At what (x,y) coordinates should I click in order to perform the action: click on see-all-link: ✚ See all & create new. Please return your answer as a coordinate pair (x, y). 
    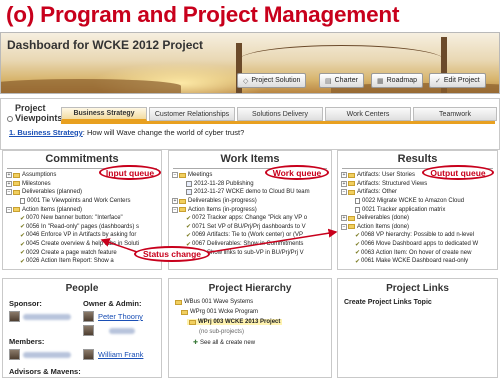
    Looking at the image, I should click on (224, 343).